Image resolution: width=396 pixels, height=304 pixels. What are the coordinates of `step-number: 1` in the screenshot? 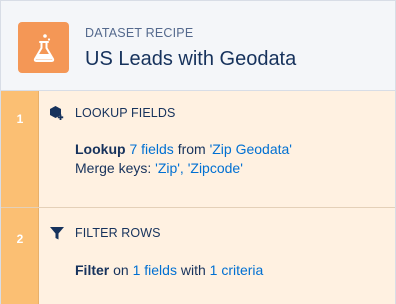 It's located at (20, 119).